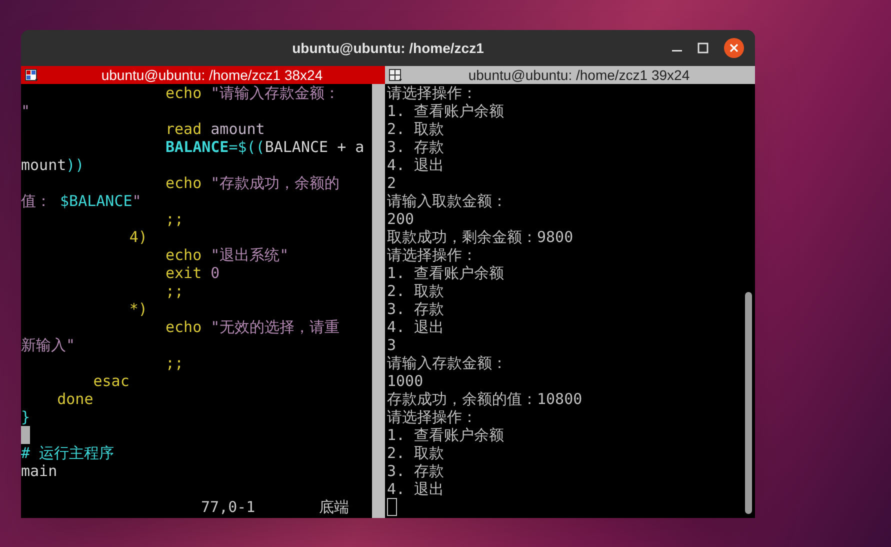  I want to click on close-icon, so click(734, 48).